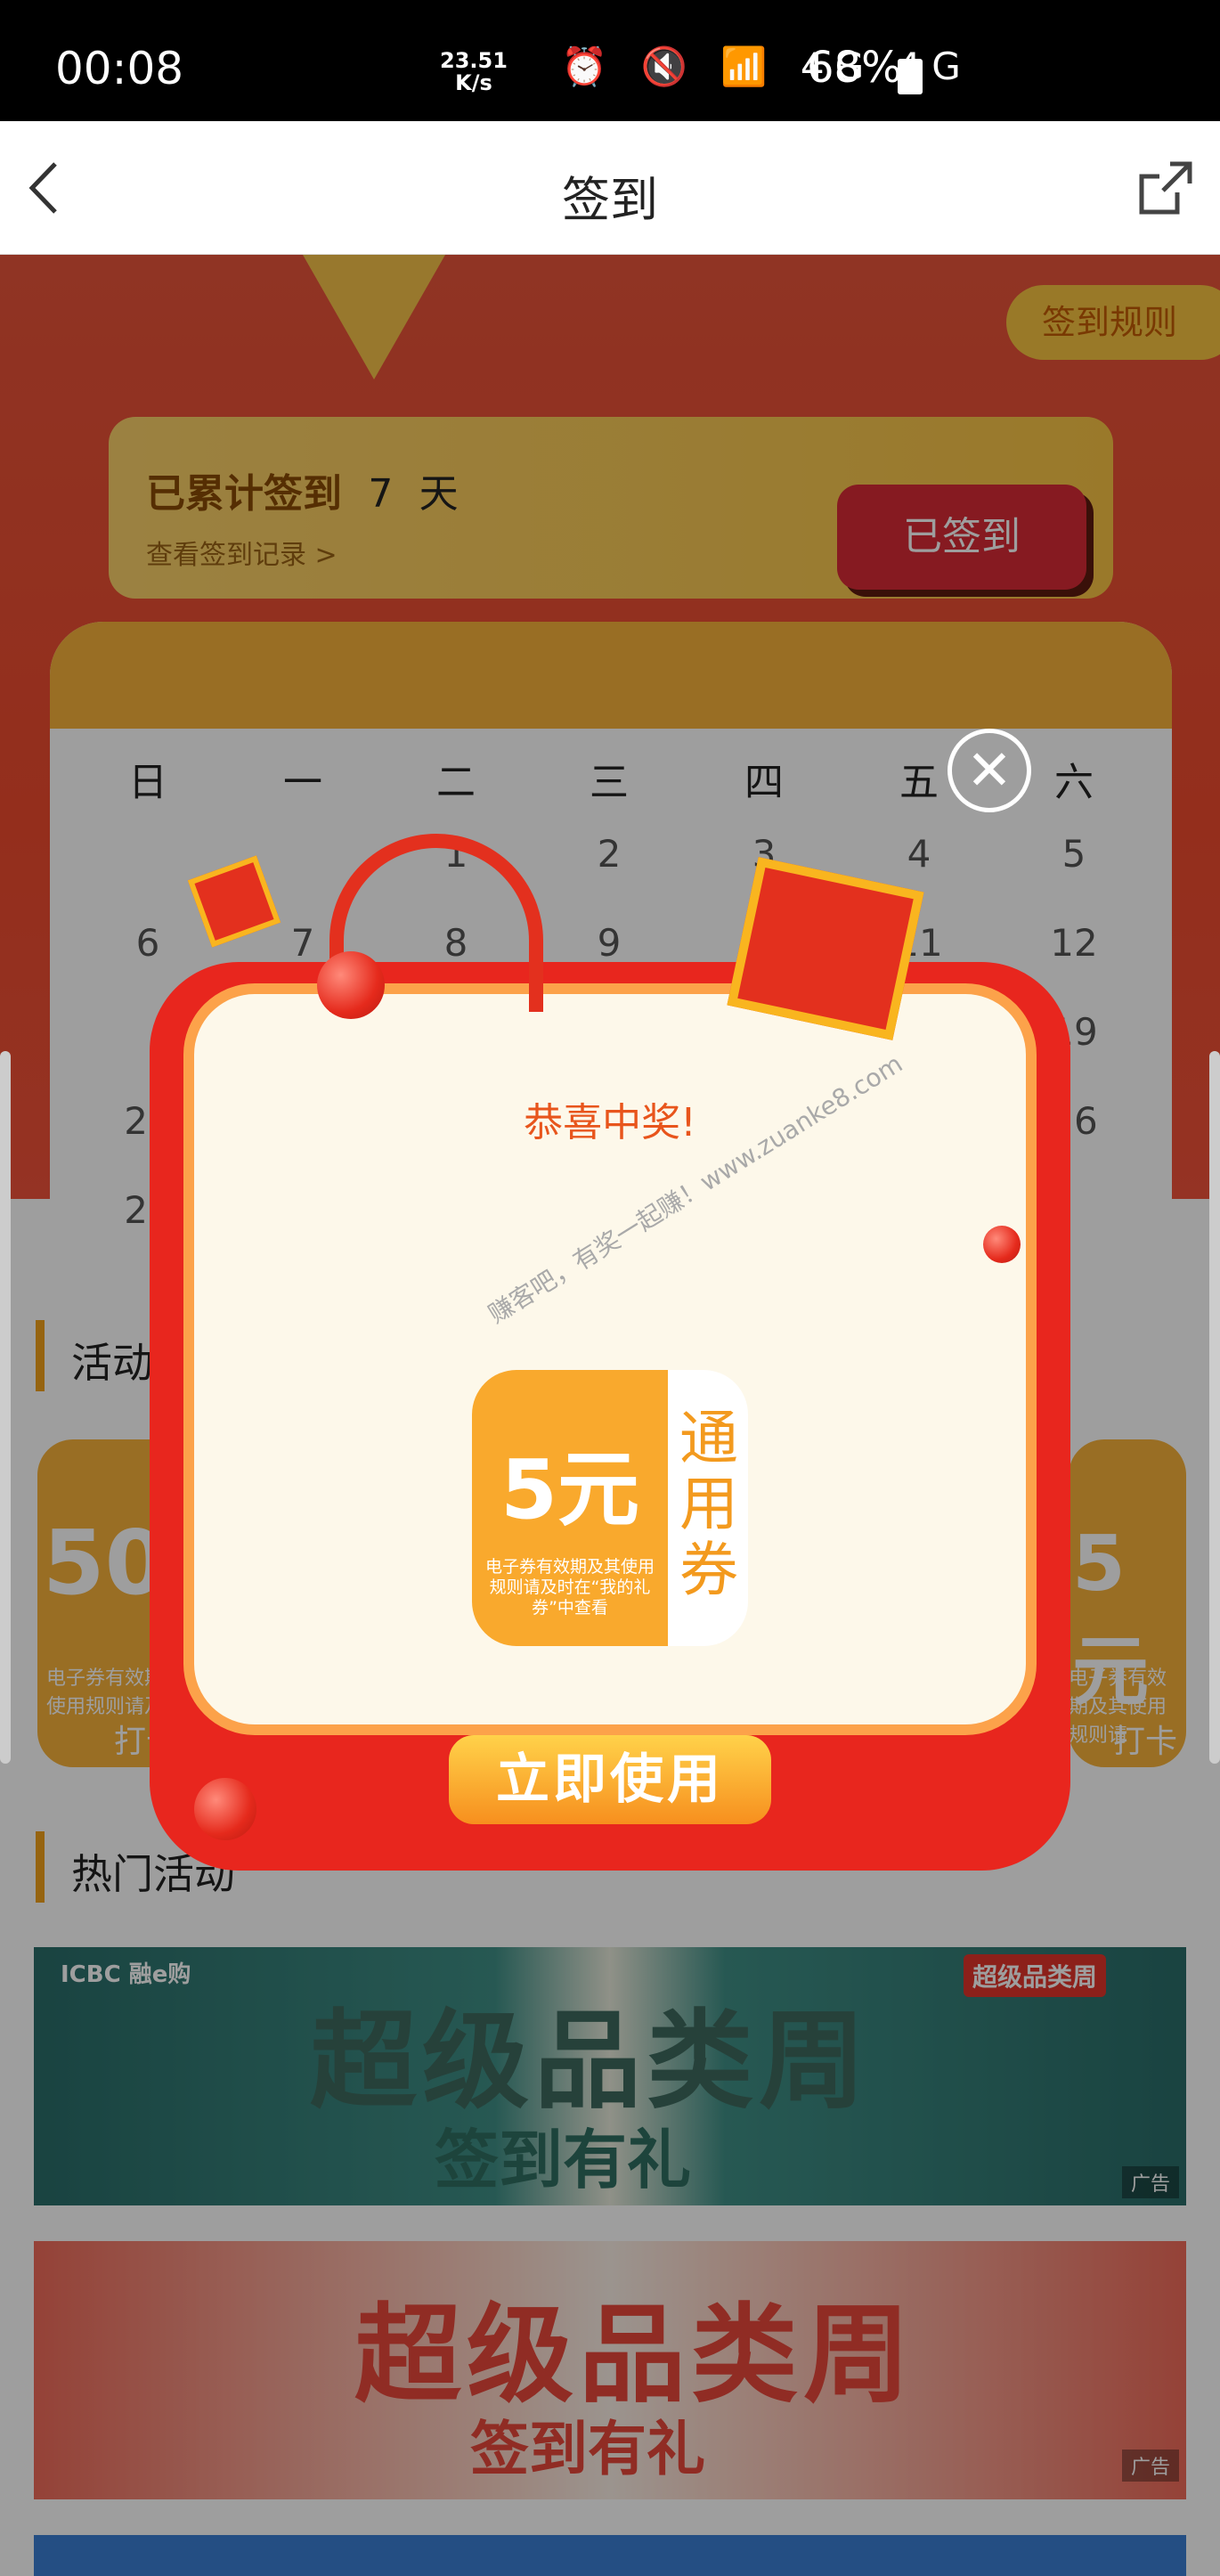 The height and width of the screenshot is (2576, 1220). Describe the element at coordinates (5, 1408) in the screenshot. I see `scrollbar-left` at that location.